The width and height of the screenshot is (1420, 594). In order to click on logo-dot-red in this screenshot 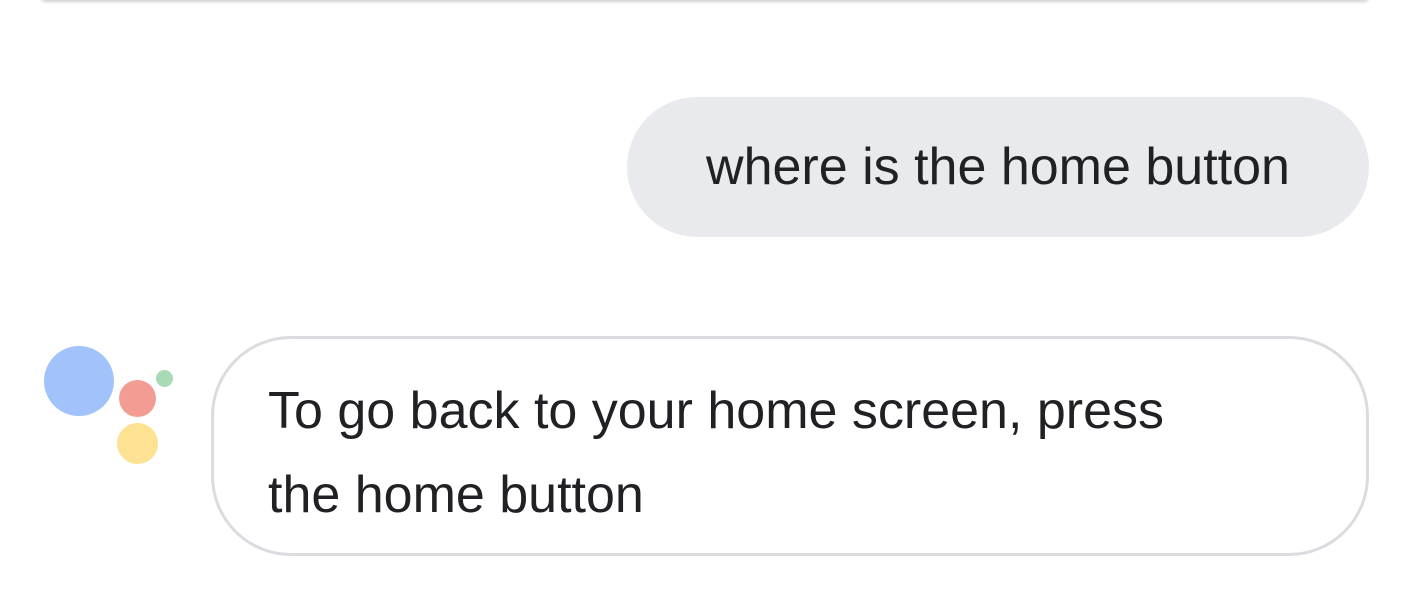, I will do `click(137, 398)`.